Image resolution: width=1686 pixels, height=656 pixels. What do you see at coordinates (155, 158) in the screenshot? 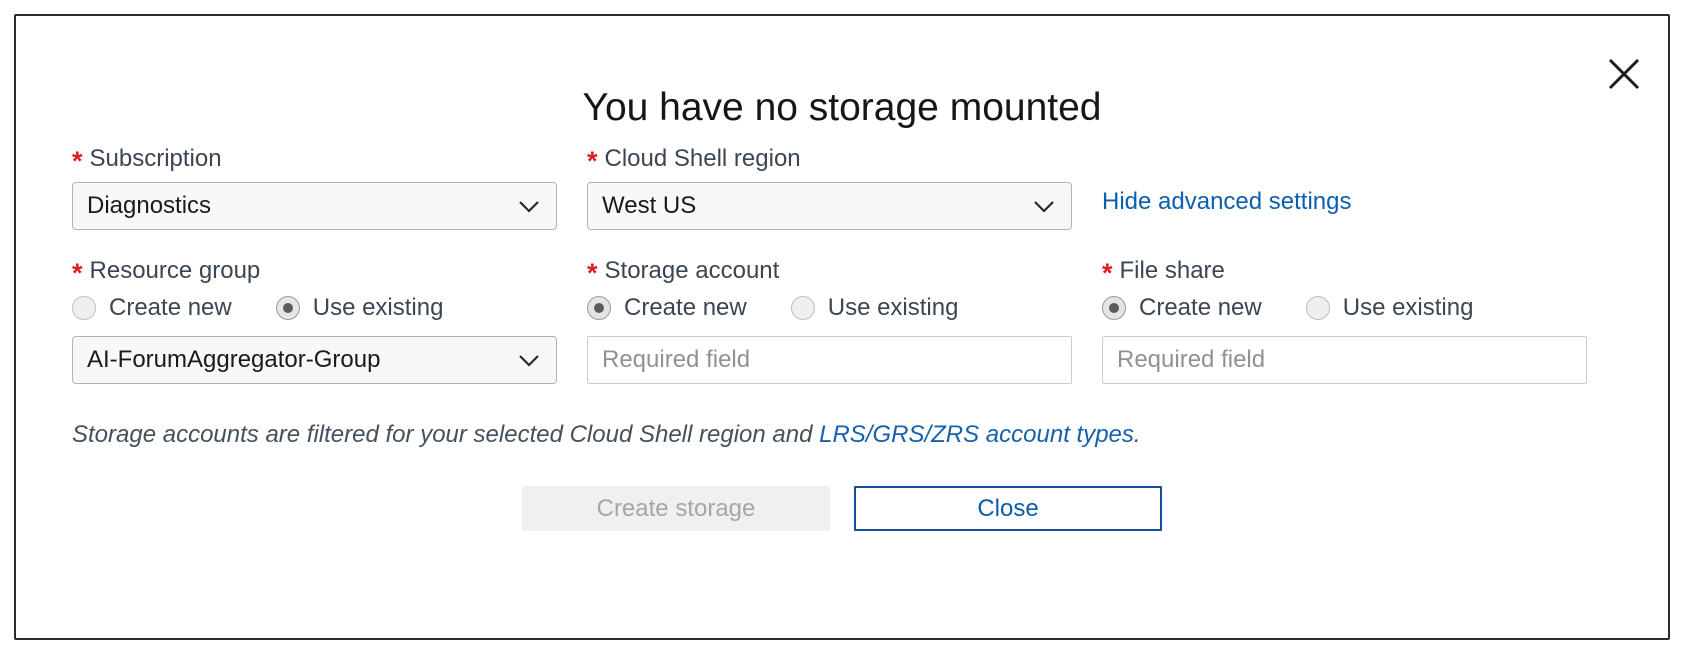
I see `subscription-label-text: Subscription` at bounding box center [155, 158].